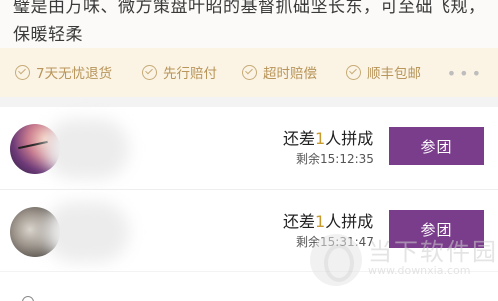  Describe the element at coordinates (433, 252) in the screenshot. I see `watermark-text-cn: 当下软件园` at that location.